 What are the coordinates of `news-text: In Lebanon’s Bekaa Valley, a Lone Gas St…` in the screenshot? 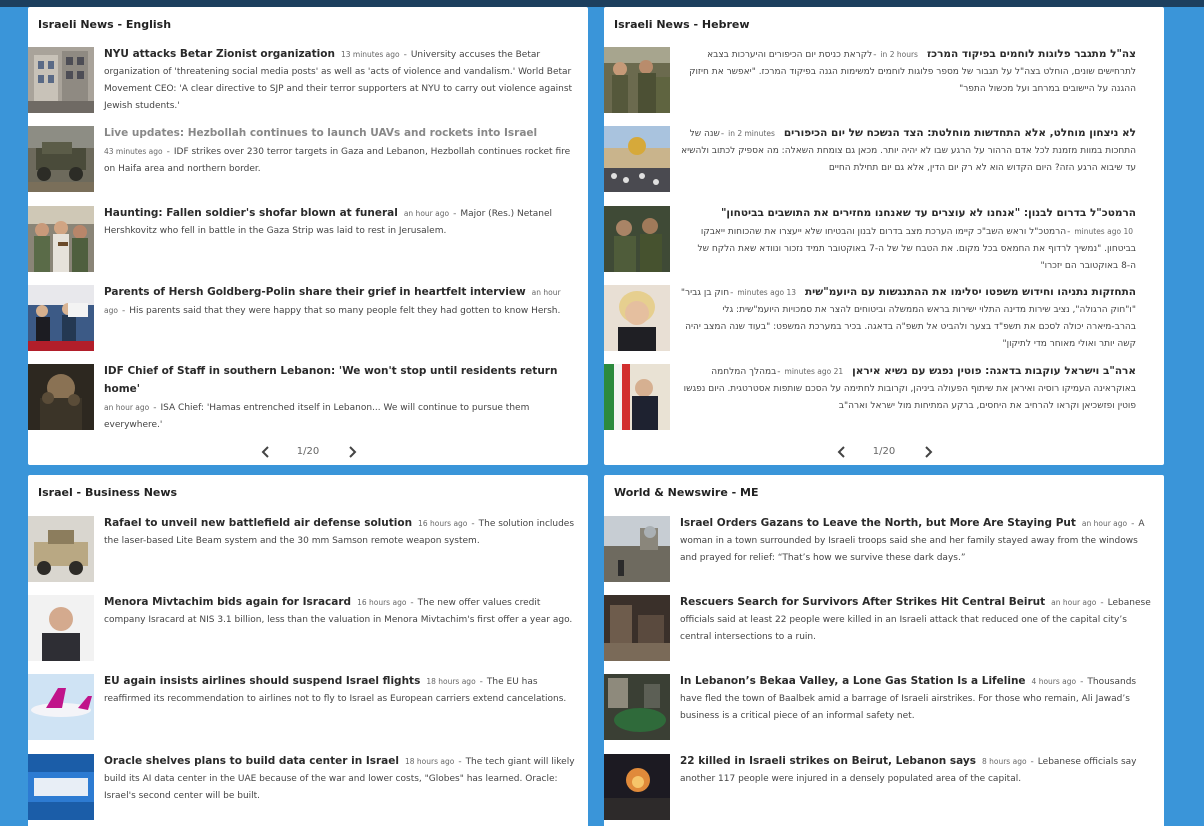 It's located at (908, 698).